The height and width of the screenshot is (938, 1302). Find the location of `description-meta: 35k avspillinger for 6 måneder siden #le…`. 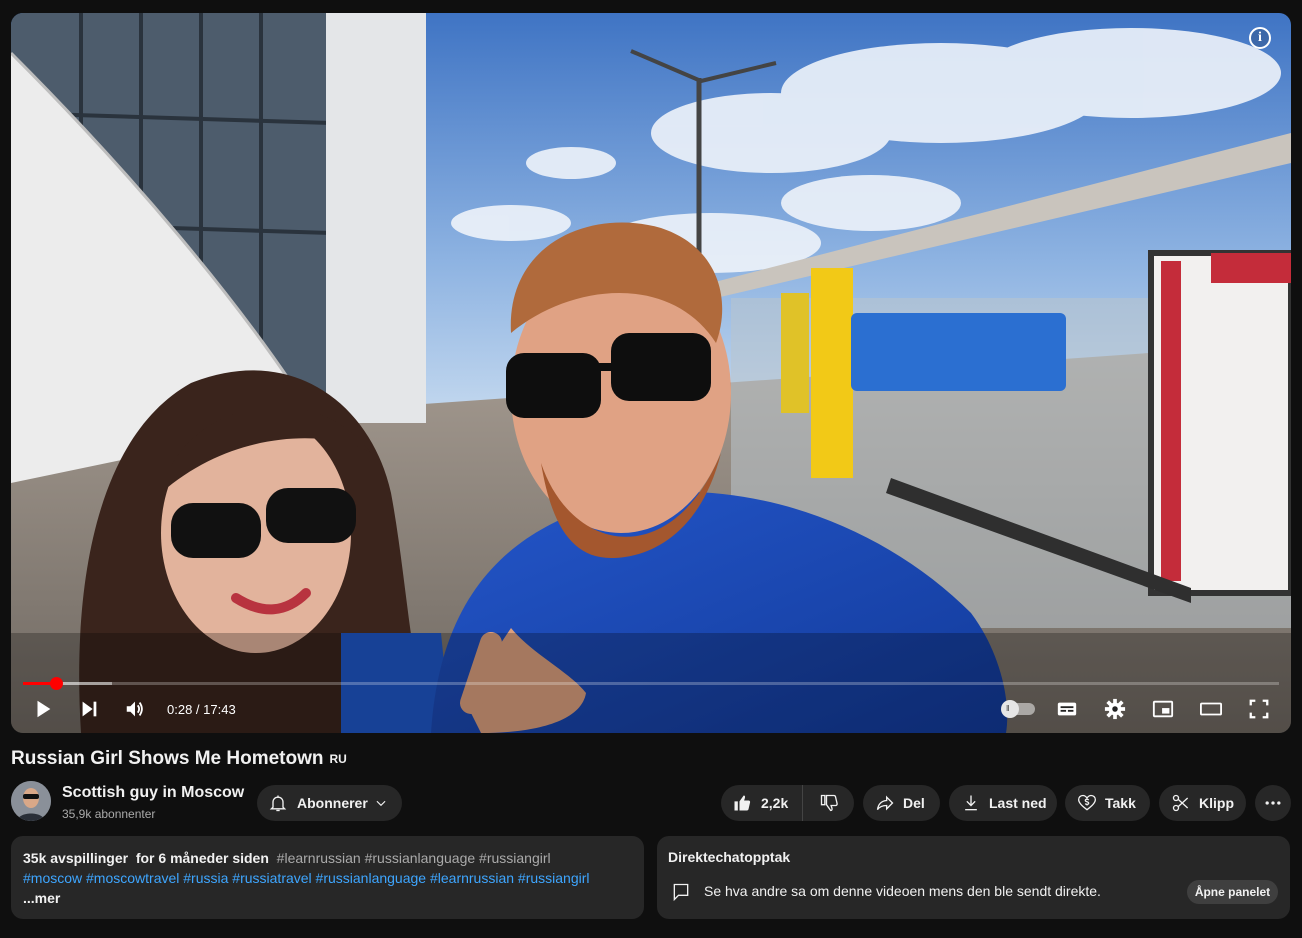

description-meta: 35k avspillinger for 6 måneder siden #le… is located at coordinates (327, 858).